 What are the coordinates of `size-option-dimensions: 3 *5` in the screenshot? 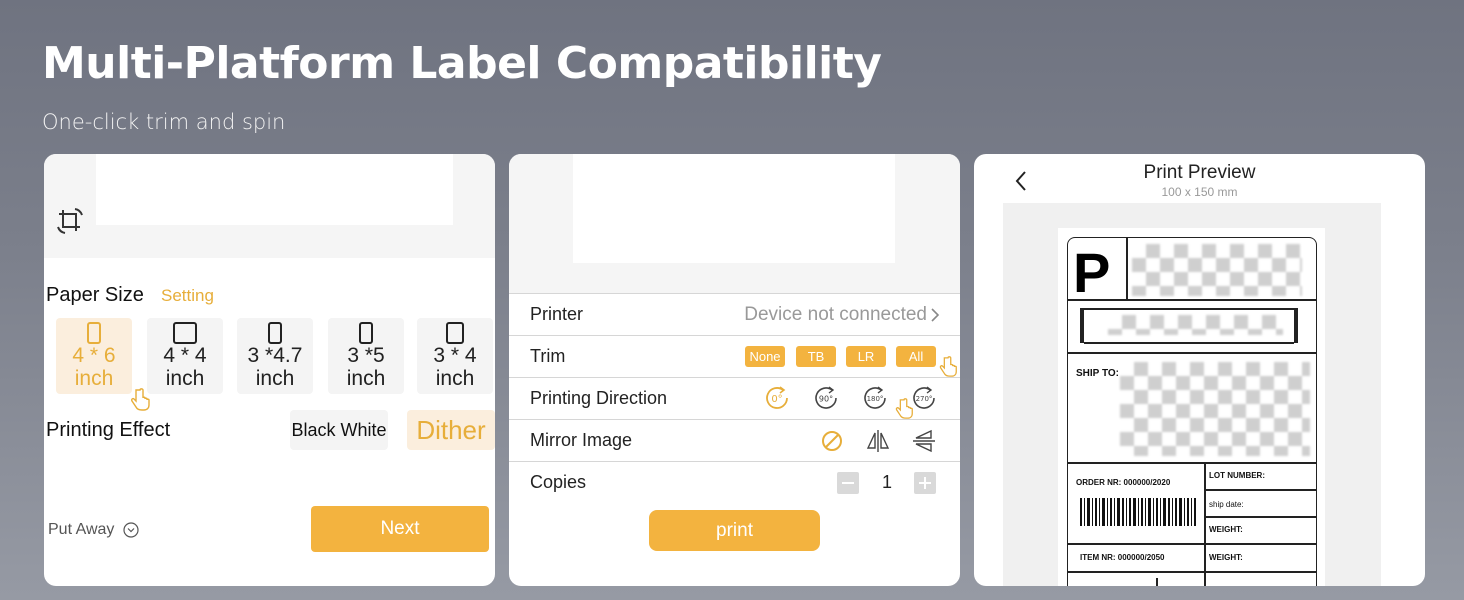 It's located at (366, 355).